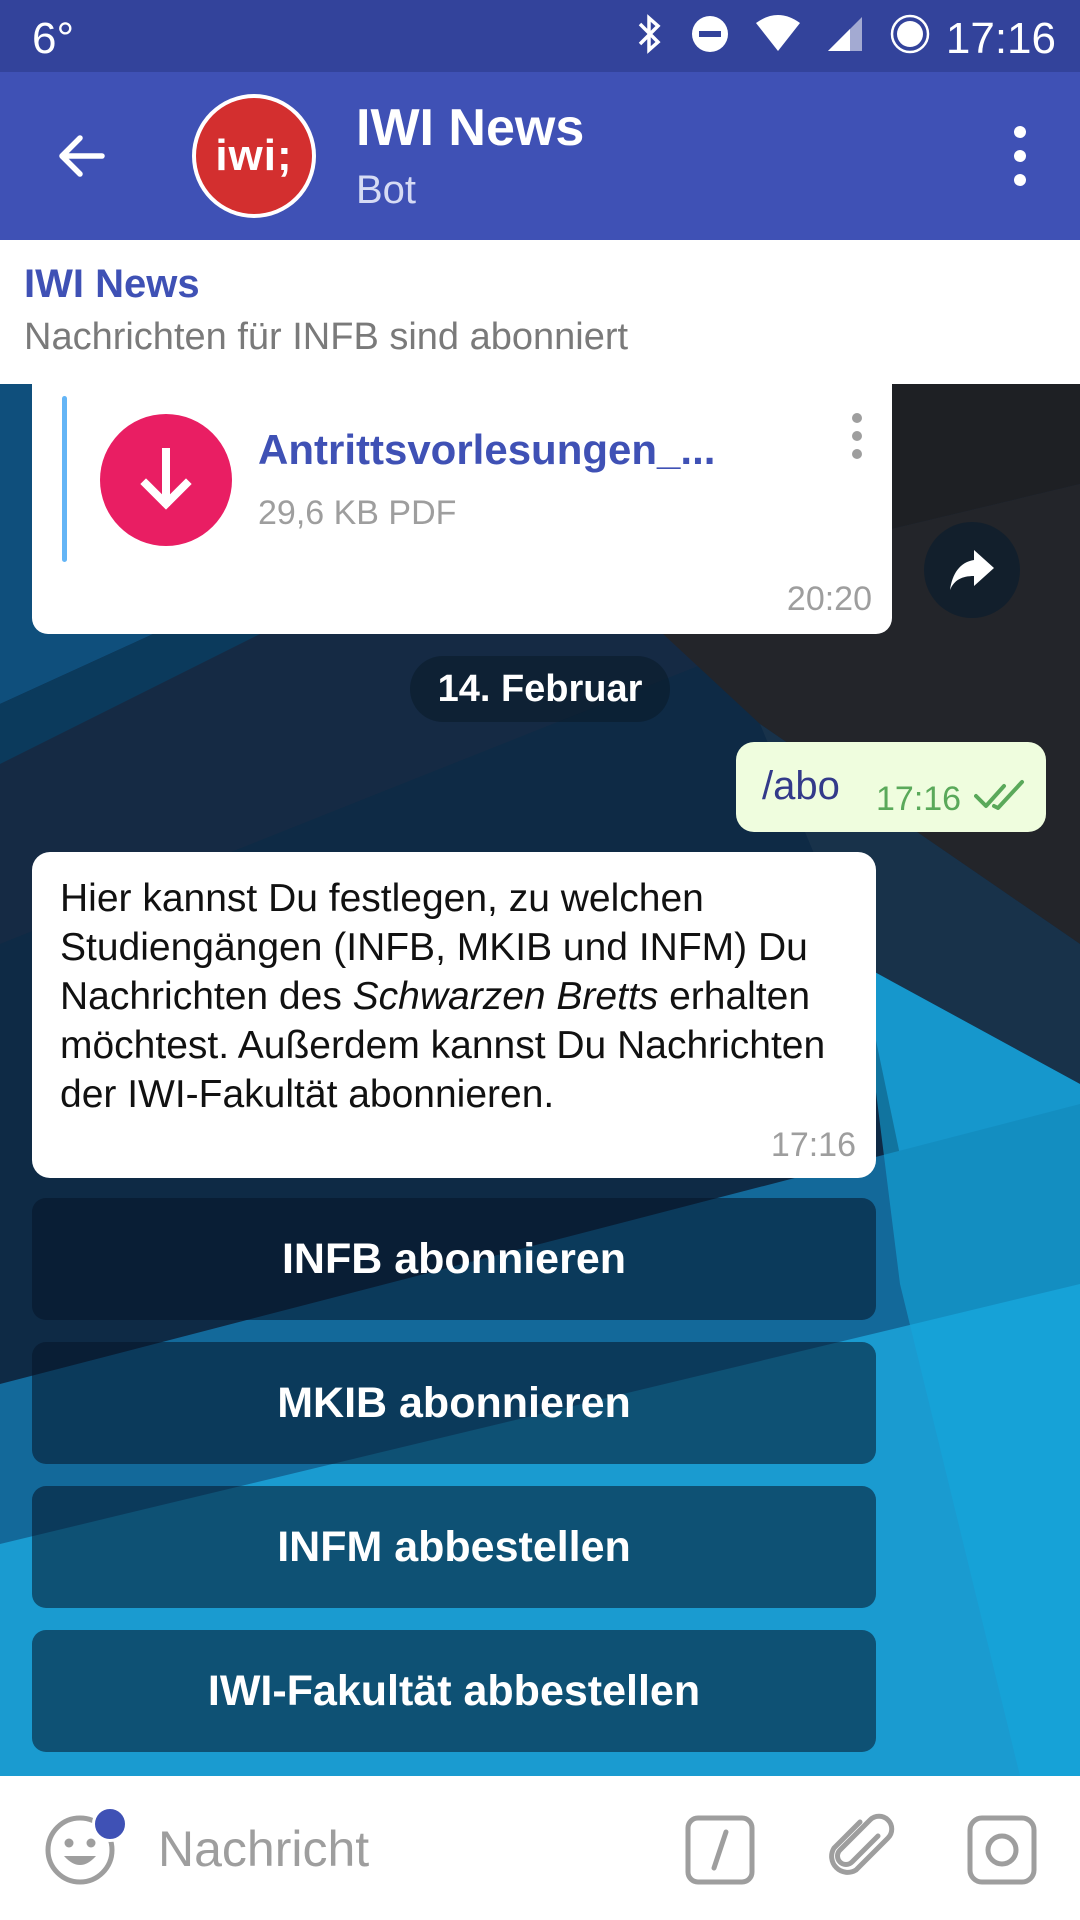 The height and width of the screenshot is (1920, 1080). I want to click on attach-button, so click(864, 1850).